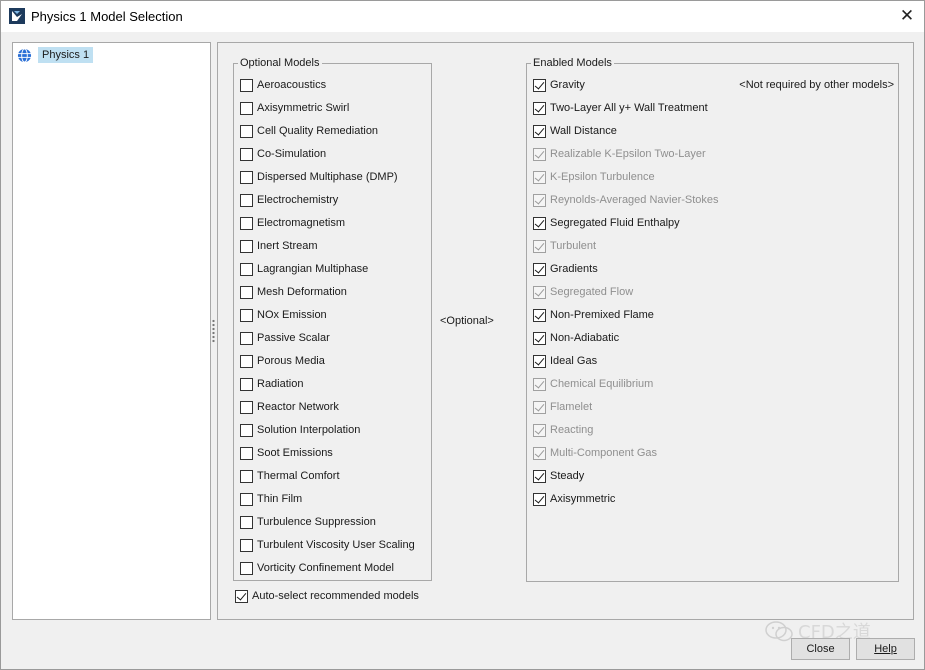 The width and height of the screenshot is (925, 670). I want to click on optional-model-row: Mesh Deformation, so click(293, 292).